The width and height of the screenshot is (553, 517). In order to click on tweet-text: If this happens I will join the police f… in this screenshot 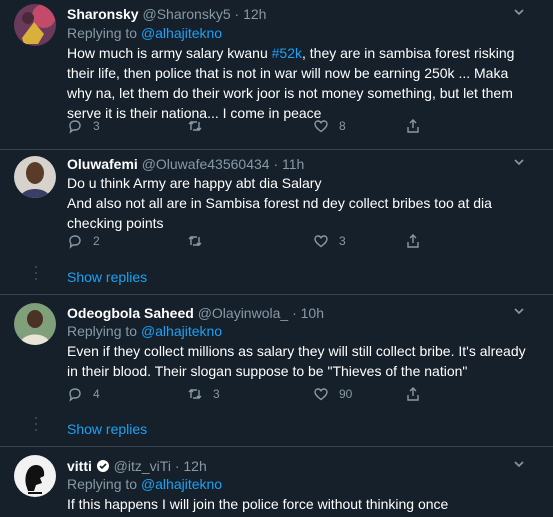, I will do `click(258, 504)`.